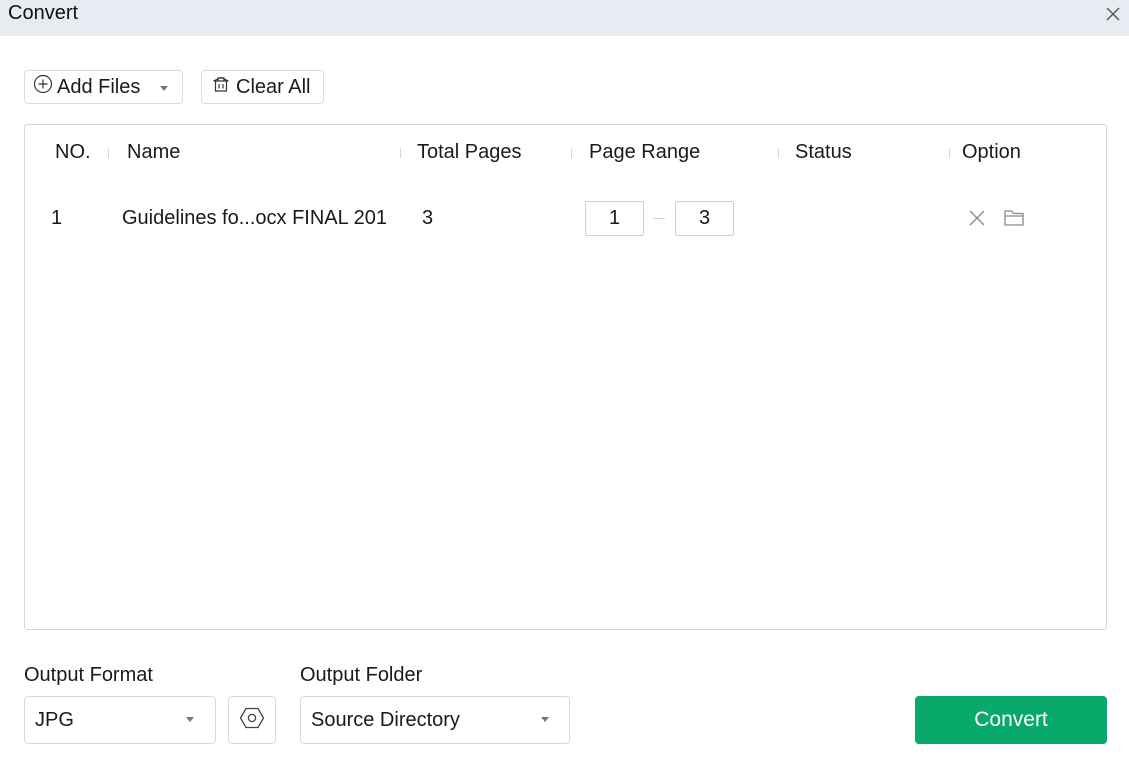 Image resolution: width=1129 pixels, height=760 pixels. What do you see at coordinates (73, 152) in the screenshot?
I see `column-header-no: NO.` at bounding box center [73, 152].